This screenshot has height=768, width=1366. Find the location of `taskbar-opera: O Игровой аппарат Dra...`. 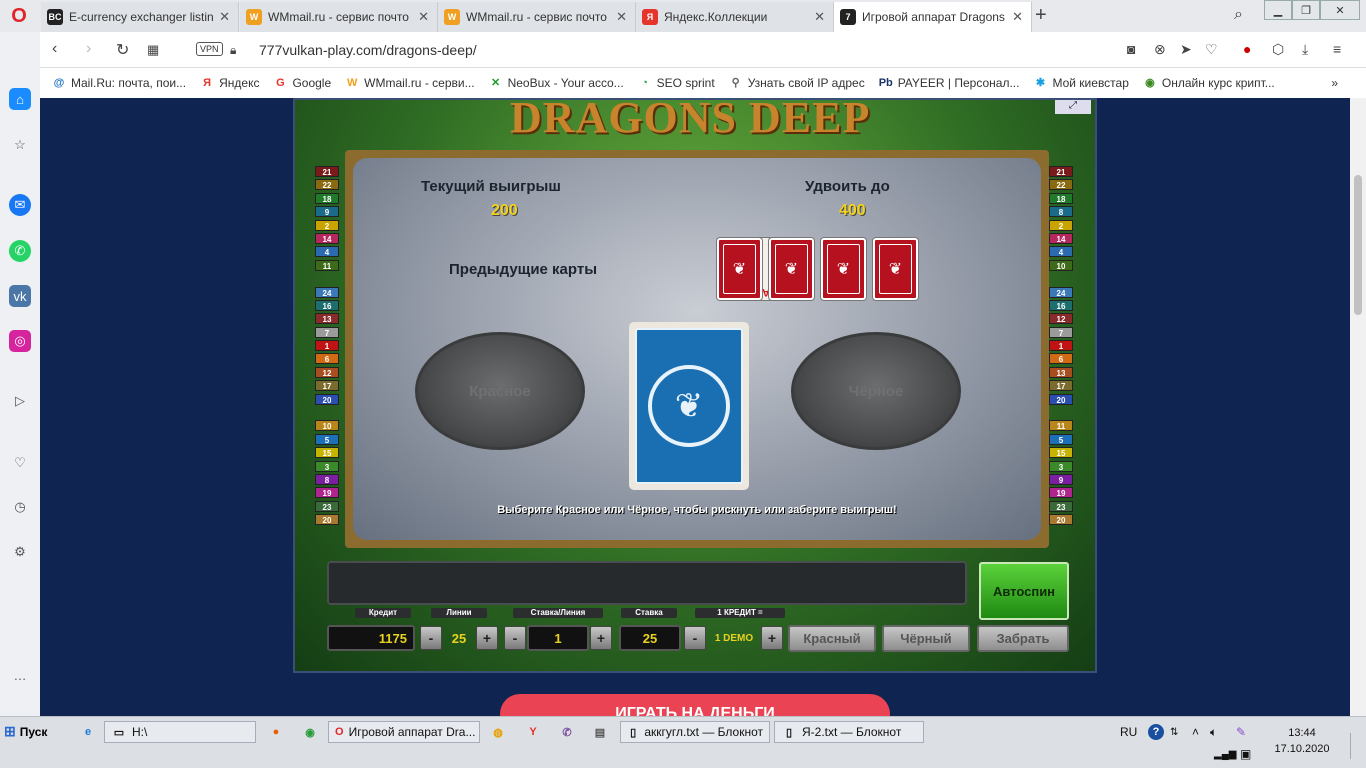

taskbar-opera: O Игровой аппарат Dra... is located at coordinates (404, 732).